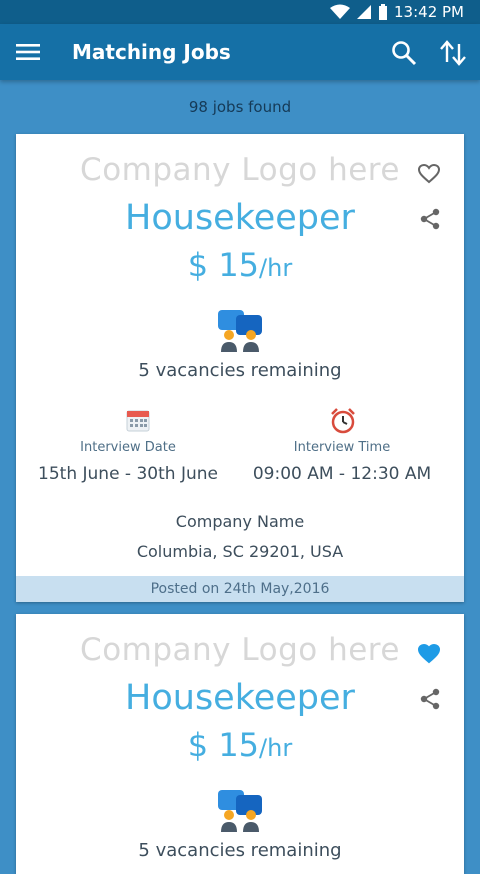 The height and width of the screenshot is (874, 480). Describe the element at coordinates (240, 12) in the screenshot. I see `status-bar: 13:42 PM` at that location.